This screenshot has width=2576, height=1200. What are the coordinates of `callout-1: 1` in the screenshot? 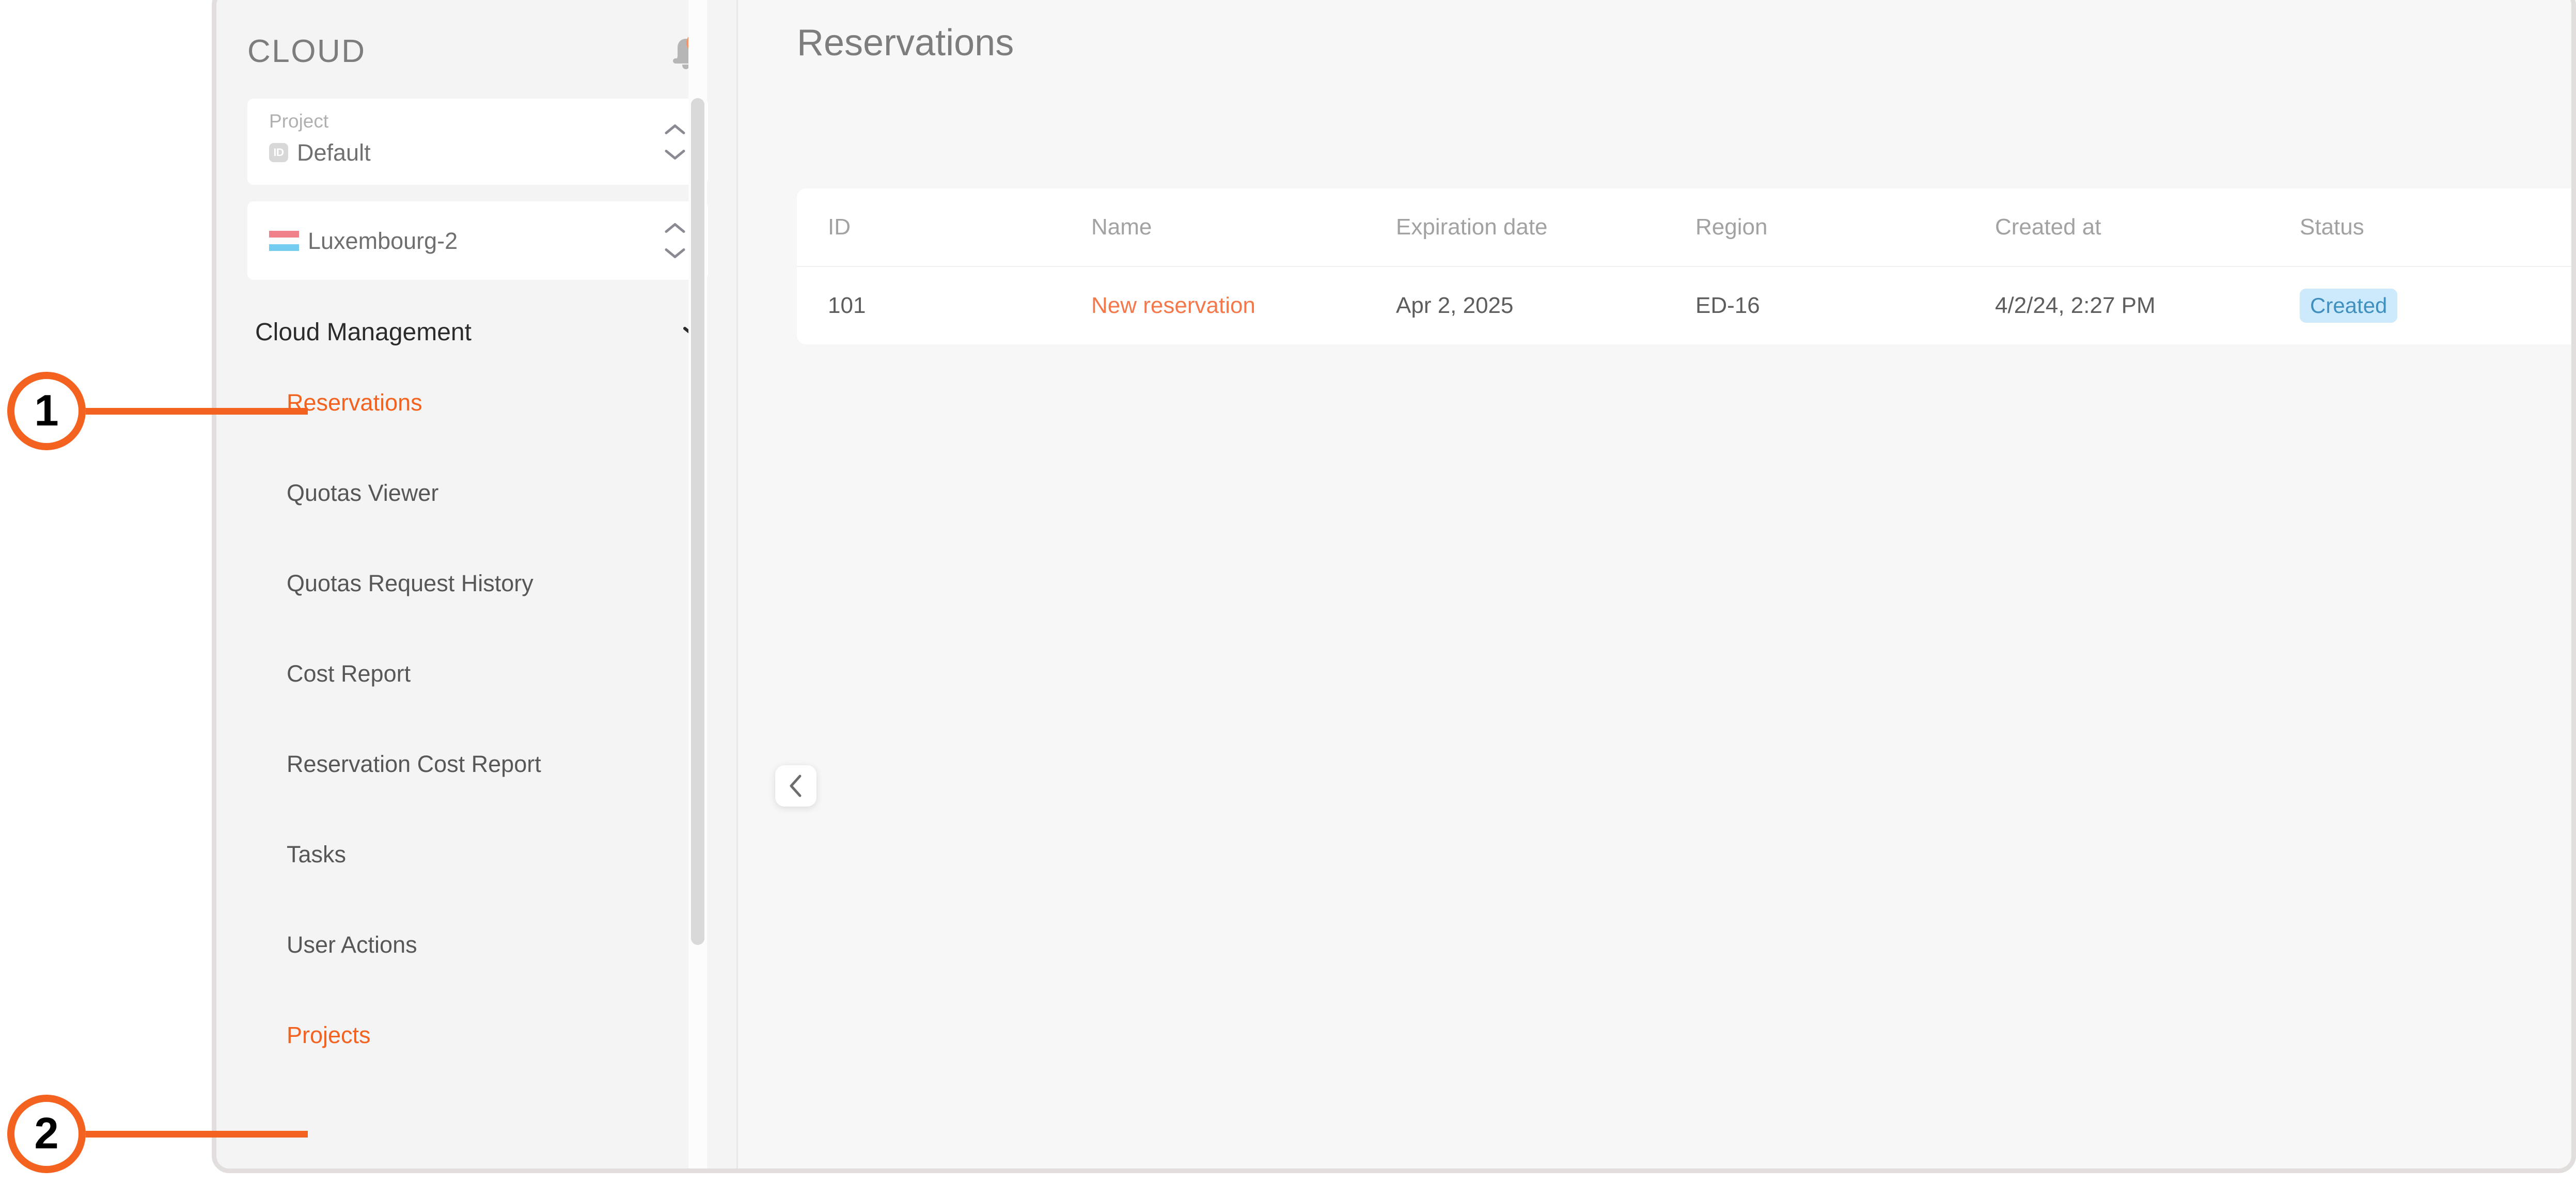 It's located at (157, 411).